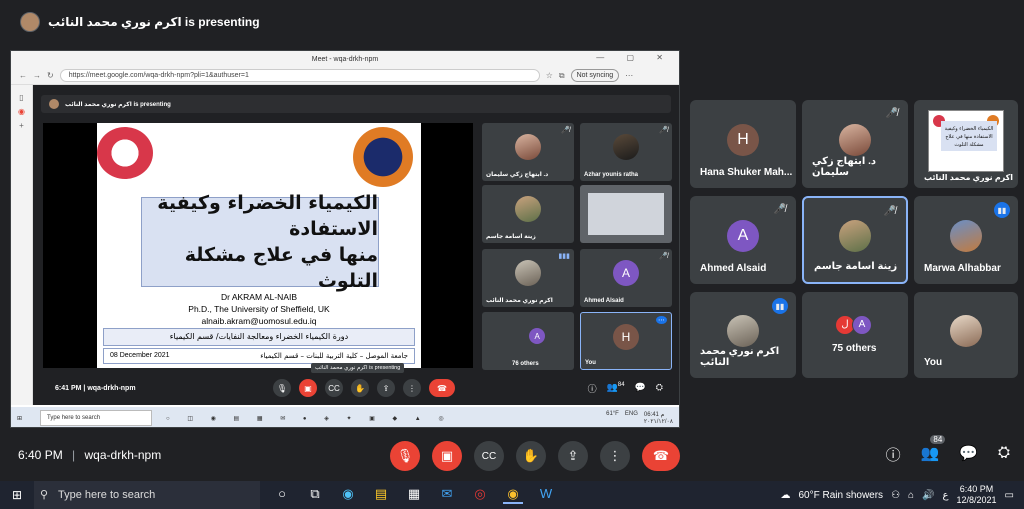 This screenshot has height=509, width=1024. I want to click on volume-icon: 🔊, so click(928, 495).